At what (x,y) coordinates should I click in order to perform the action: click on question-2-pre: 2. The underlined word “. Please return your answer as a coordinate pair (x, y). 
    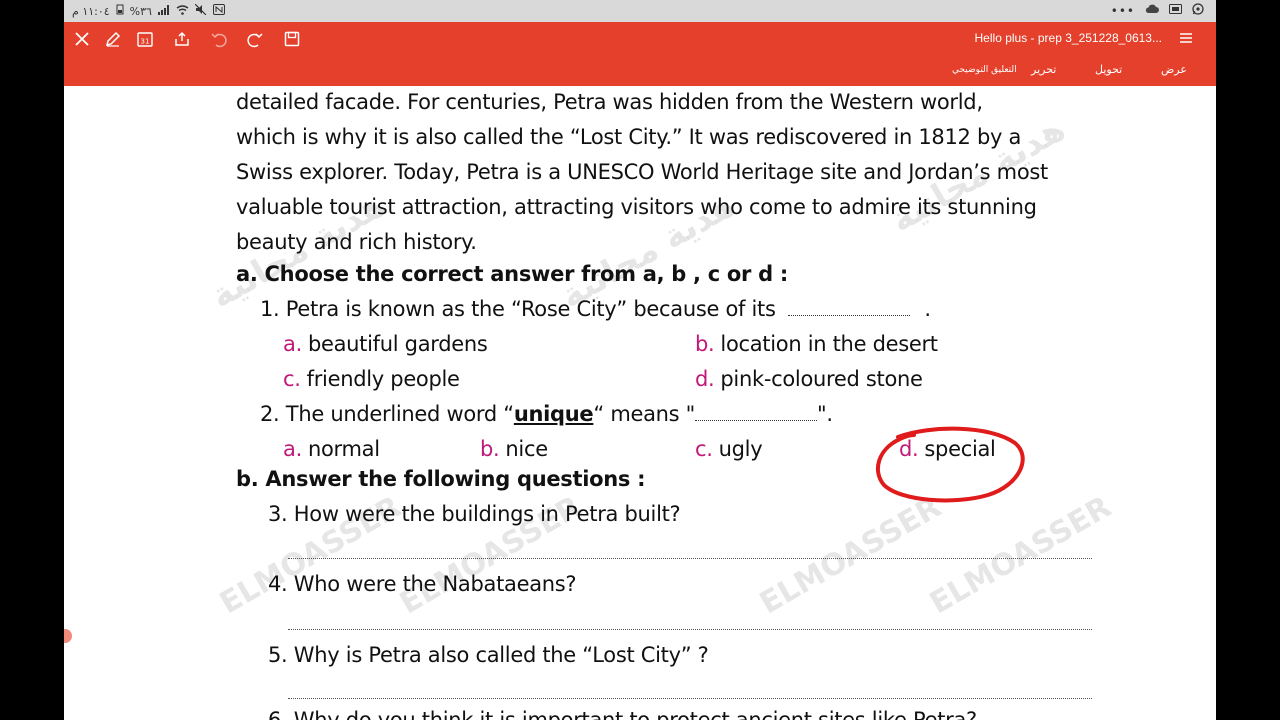
    Looking at the image, I should click on (387, 414).